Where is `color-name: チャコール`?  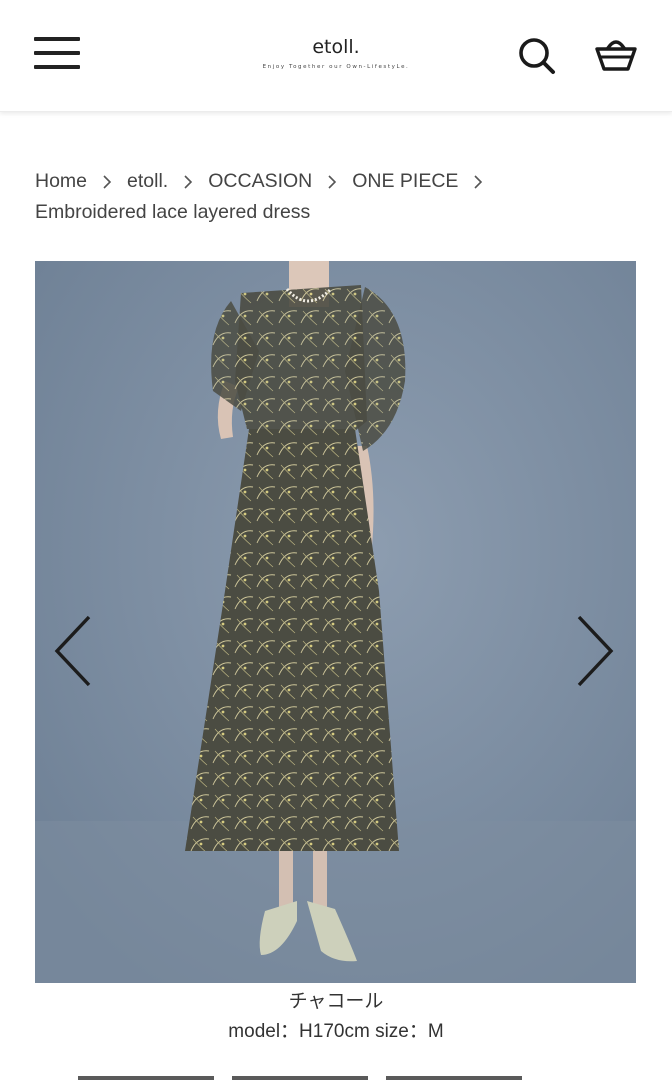 color-name: チャコール is located at coordinates (336, 1001).